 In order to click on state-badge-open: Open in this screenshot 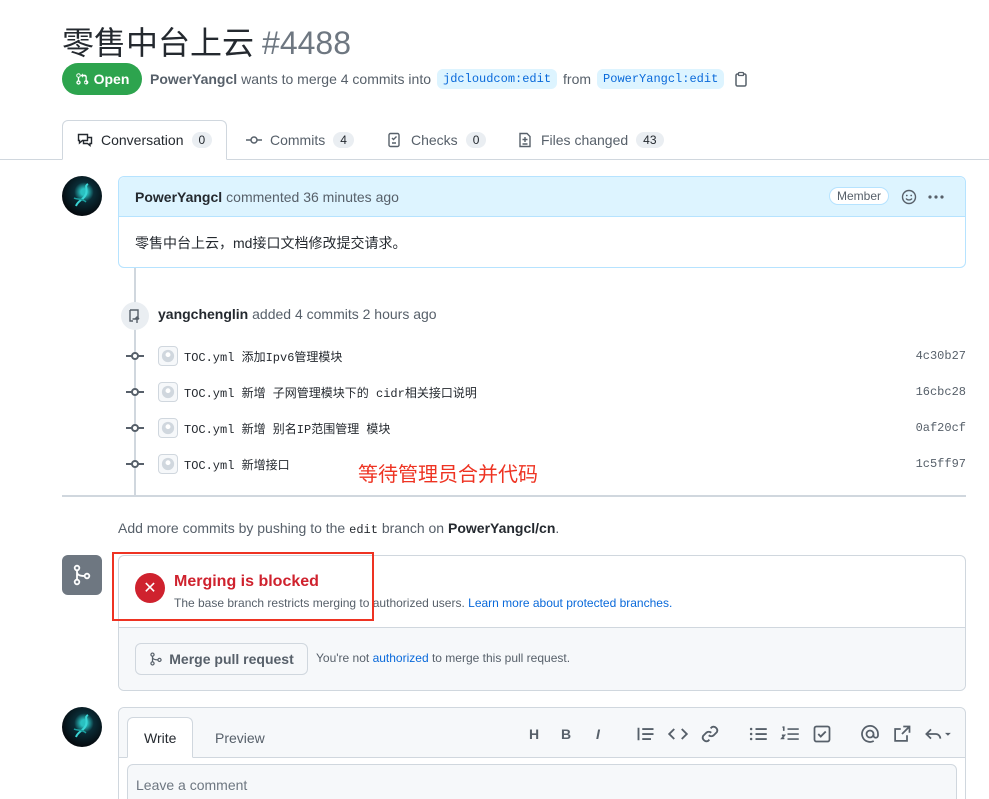, I will do `click(102, 79)`.